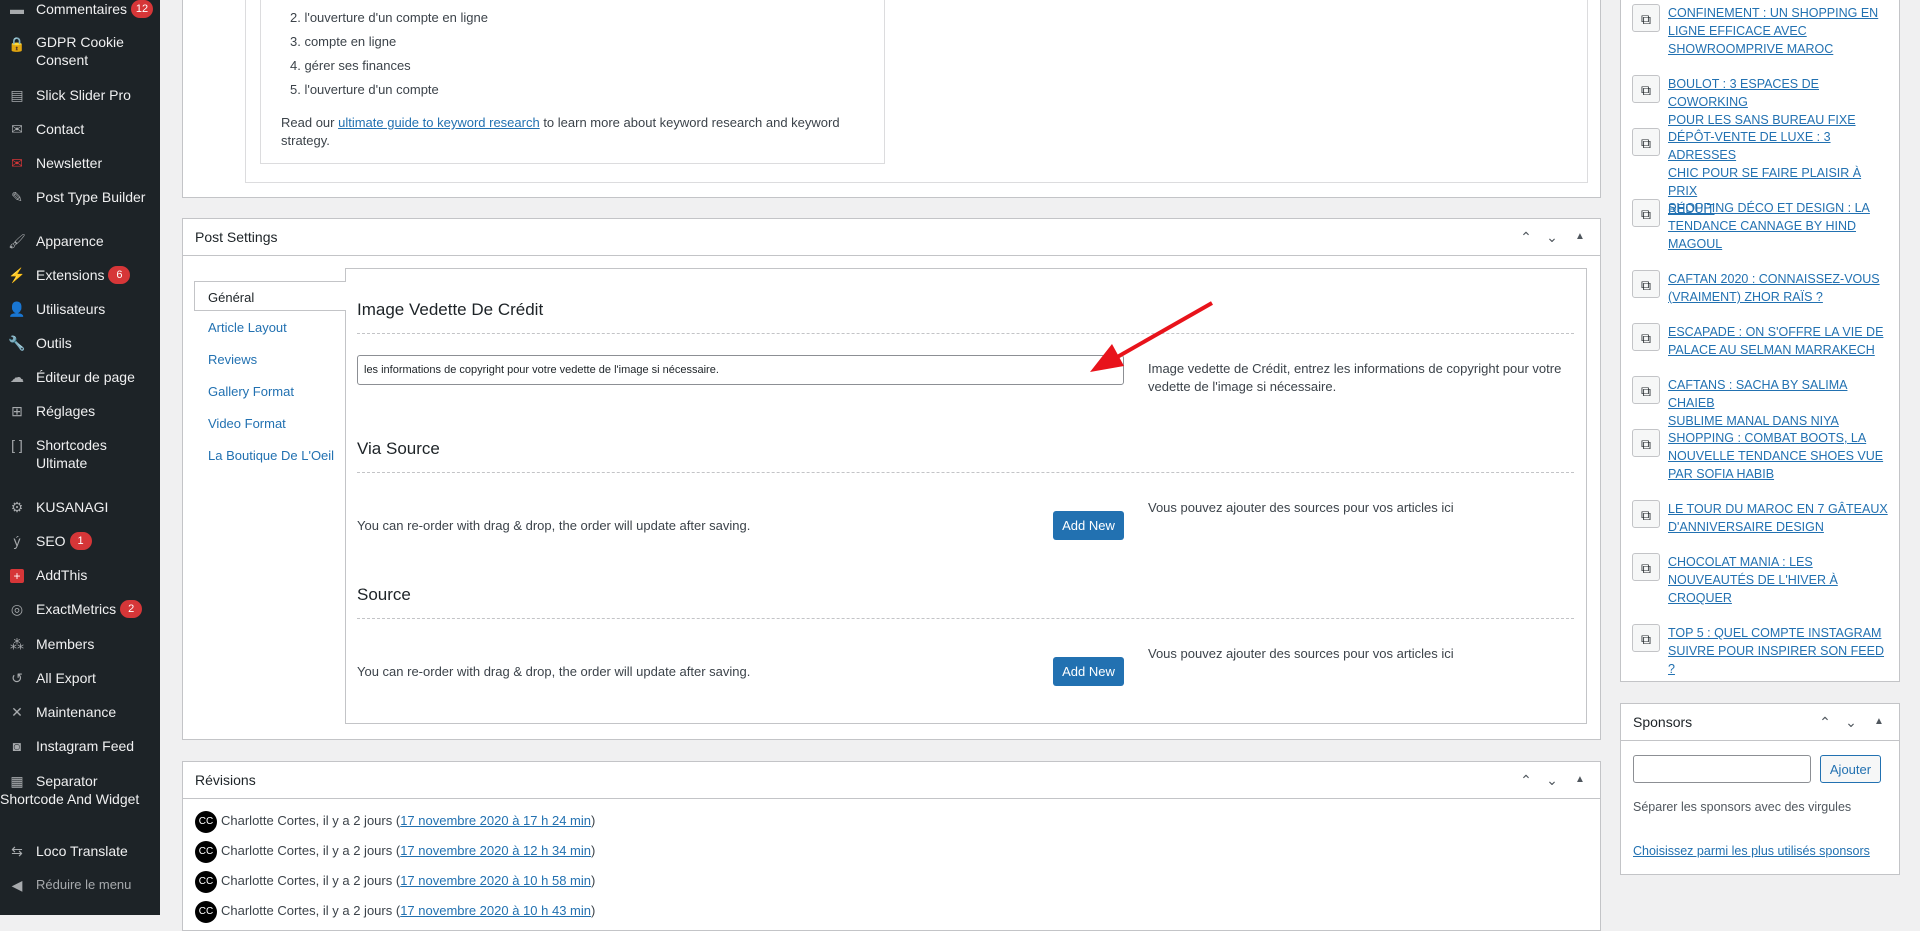 Image resolution: width=1920 pixels, height=931 pixels. What do you see at coordinates (1700, 598) in the screenshot?
I see `related-line: CROQUER` at bounding box center [1700, 598].